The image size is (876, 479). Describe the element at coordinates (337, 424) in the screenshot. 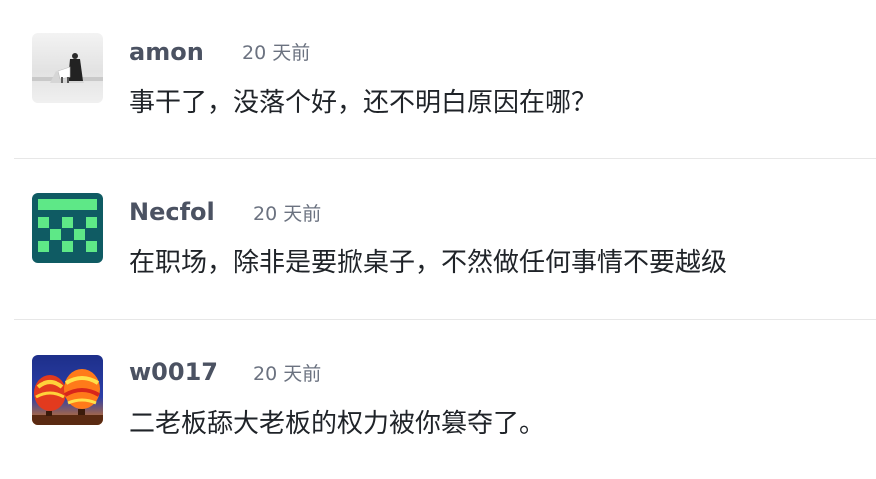

I see `comment-text: 二老板舔大老板的权力被你篡夺了。` at that location.